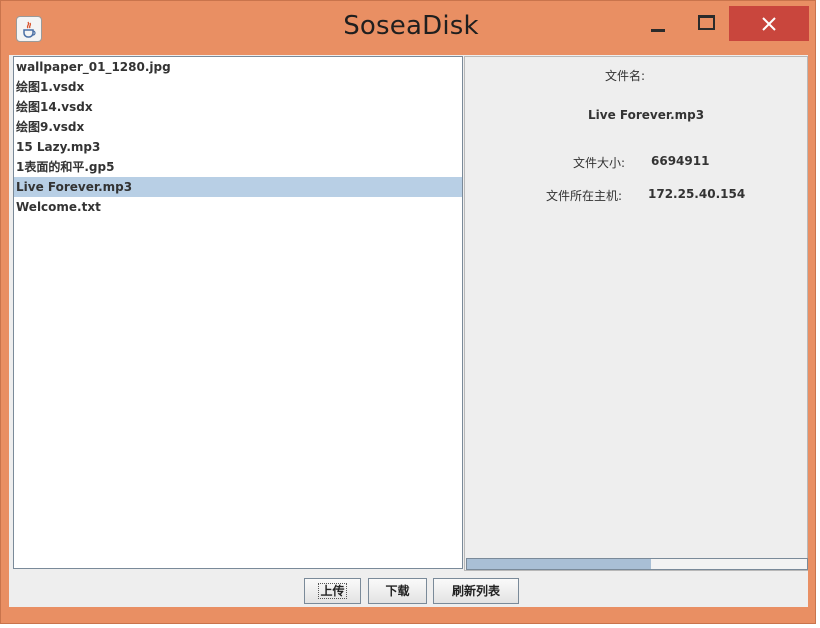  Describe the element at coordinates (625, 76) in the screenshot. I see `file-name-label: 文件名:` at that location.